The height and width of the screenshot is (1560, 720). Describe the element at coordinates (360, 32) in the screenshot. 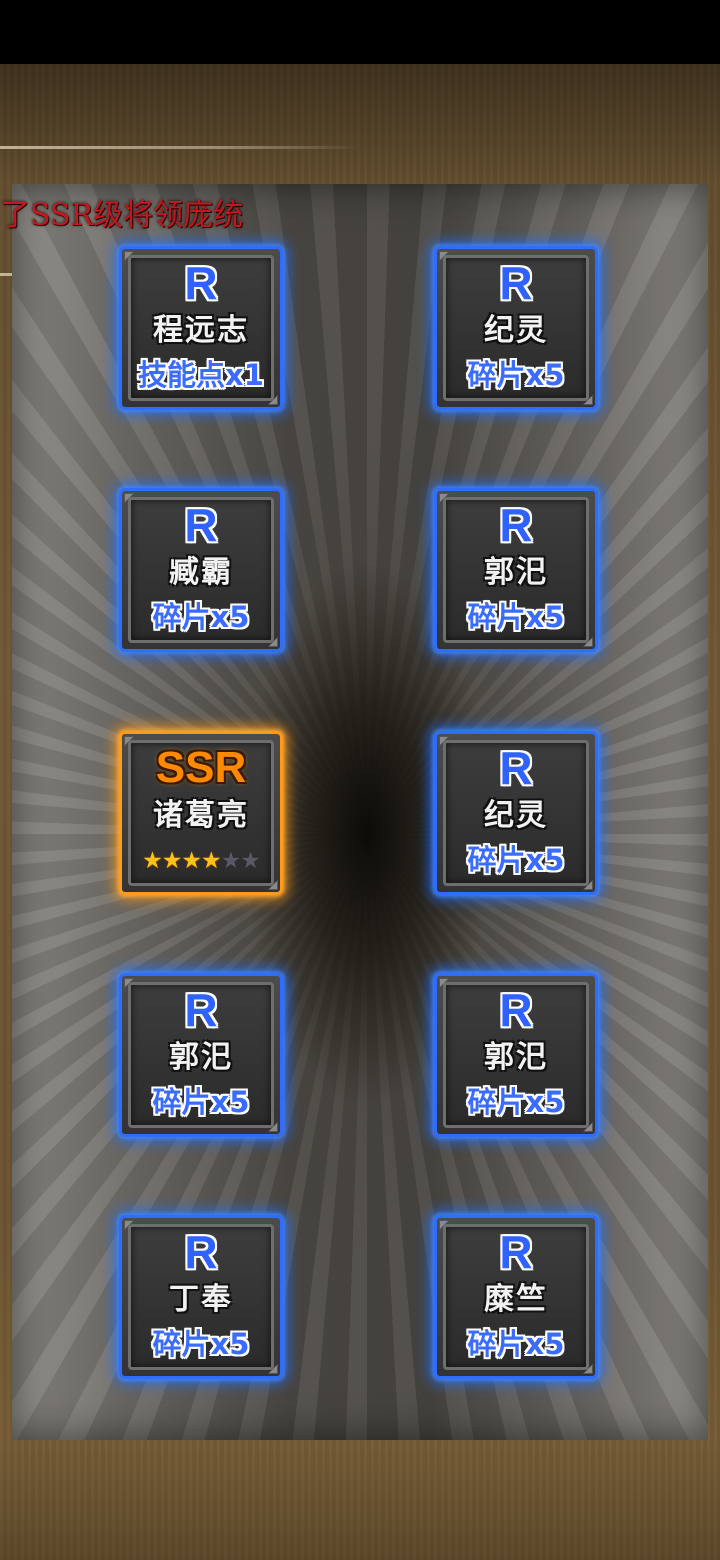

I see `status-bar` at that location.